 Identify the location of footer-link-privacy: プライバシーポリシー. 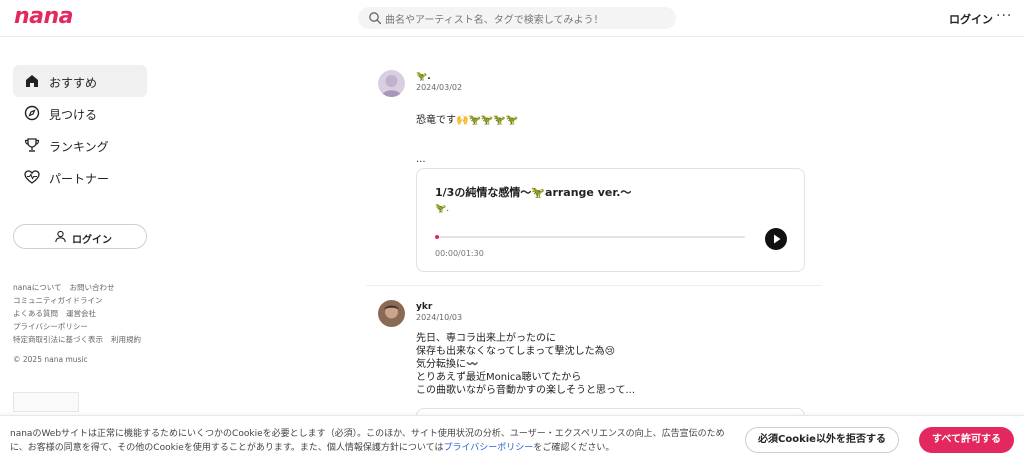
(50, 326).